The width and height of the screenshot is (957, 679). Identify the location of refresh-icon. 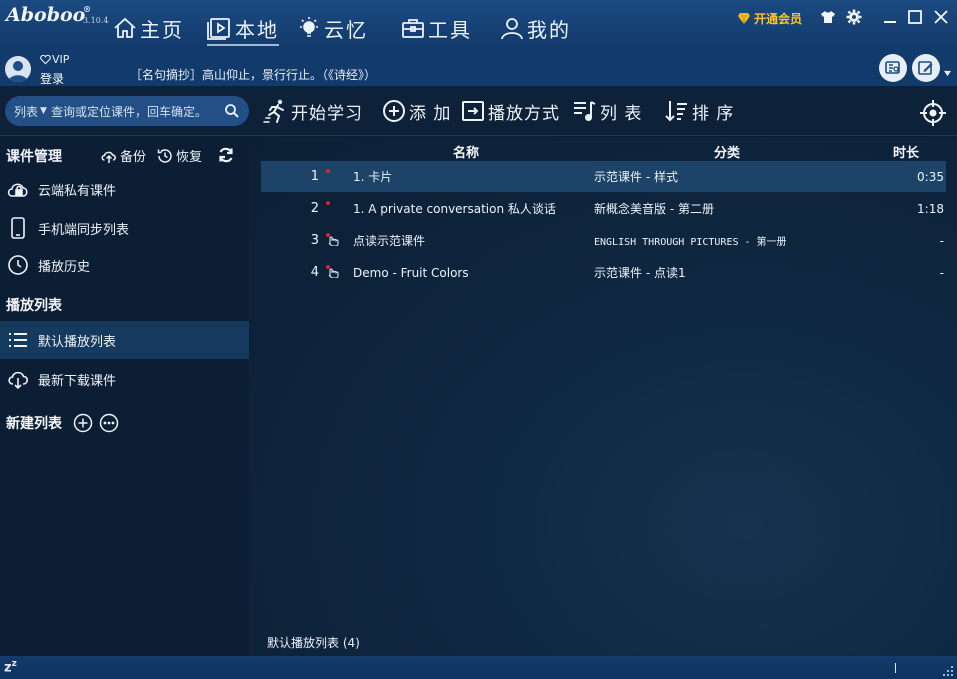
(226, 155).